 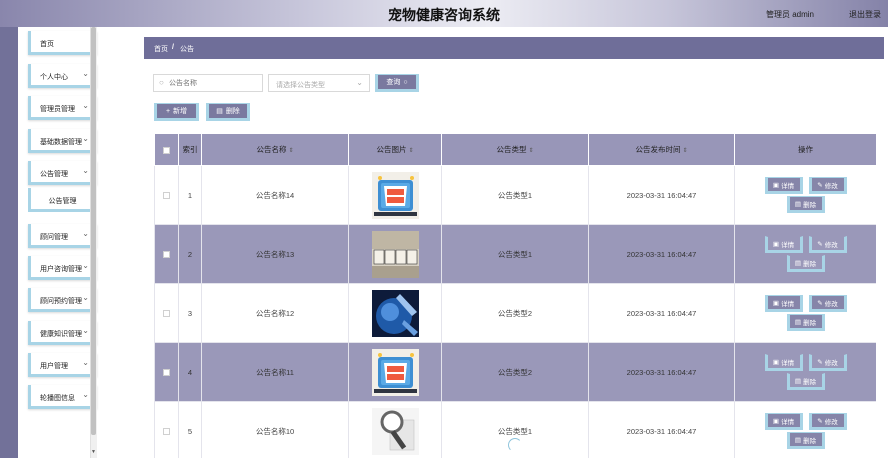 I want to click on sidebar-item-basic-data: 基础数据管理 ⌄, so click(x=62, y=141).